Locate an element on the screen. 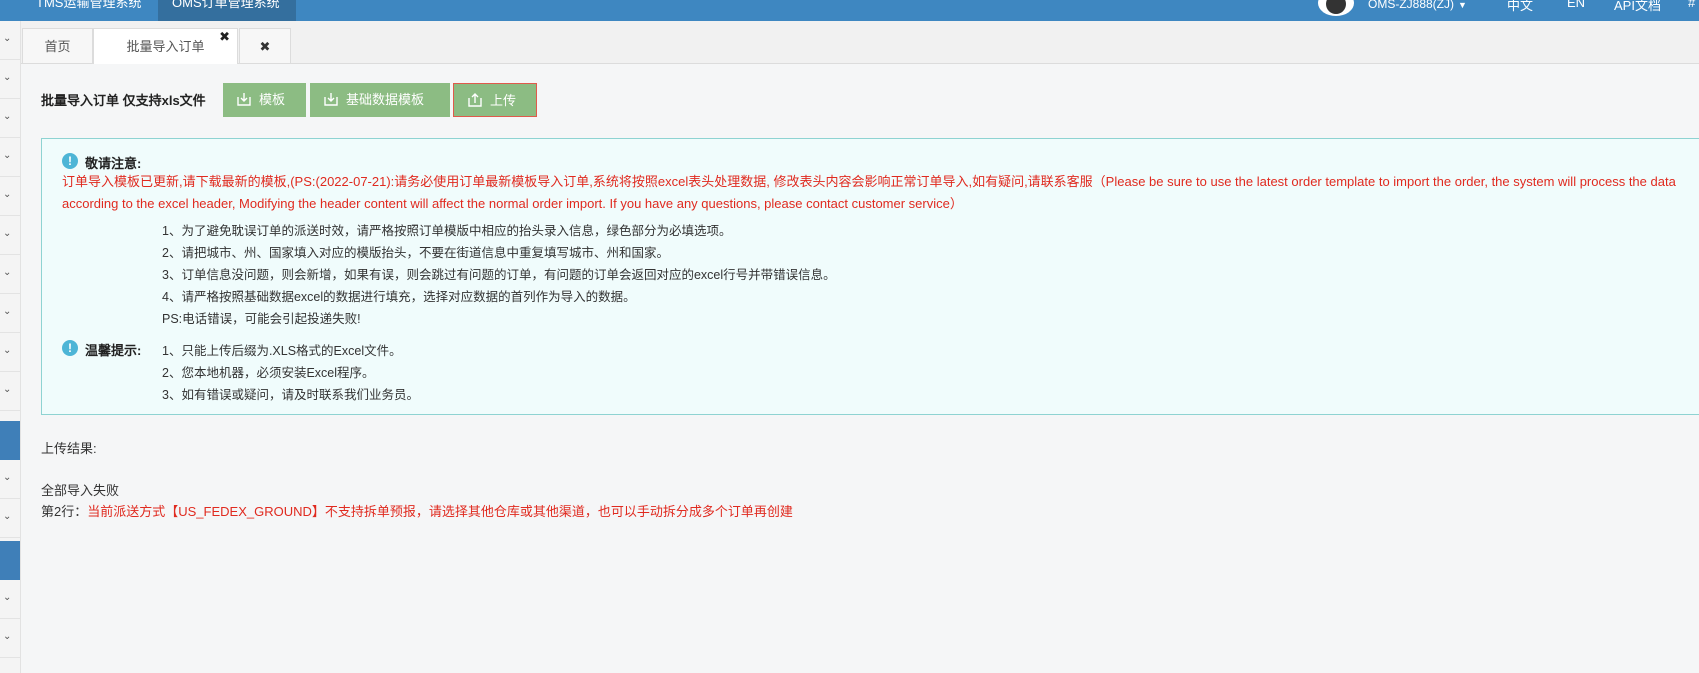 The image size is (1699, 673). template-download-button: 模板 is located at coordinates (264, 100).